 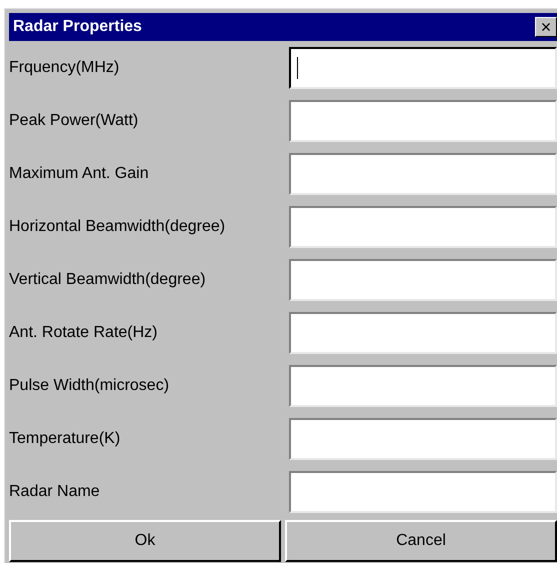 I want to click on field-label: Pulse Width(microsec), so click(x=89, y=386).